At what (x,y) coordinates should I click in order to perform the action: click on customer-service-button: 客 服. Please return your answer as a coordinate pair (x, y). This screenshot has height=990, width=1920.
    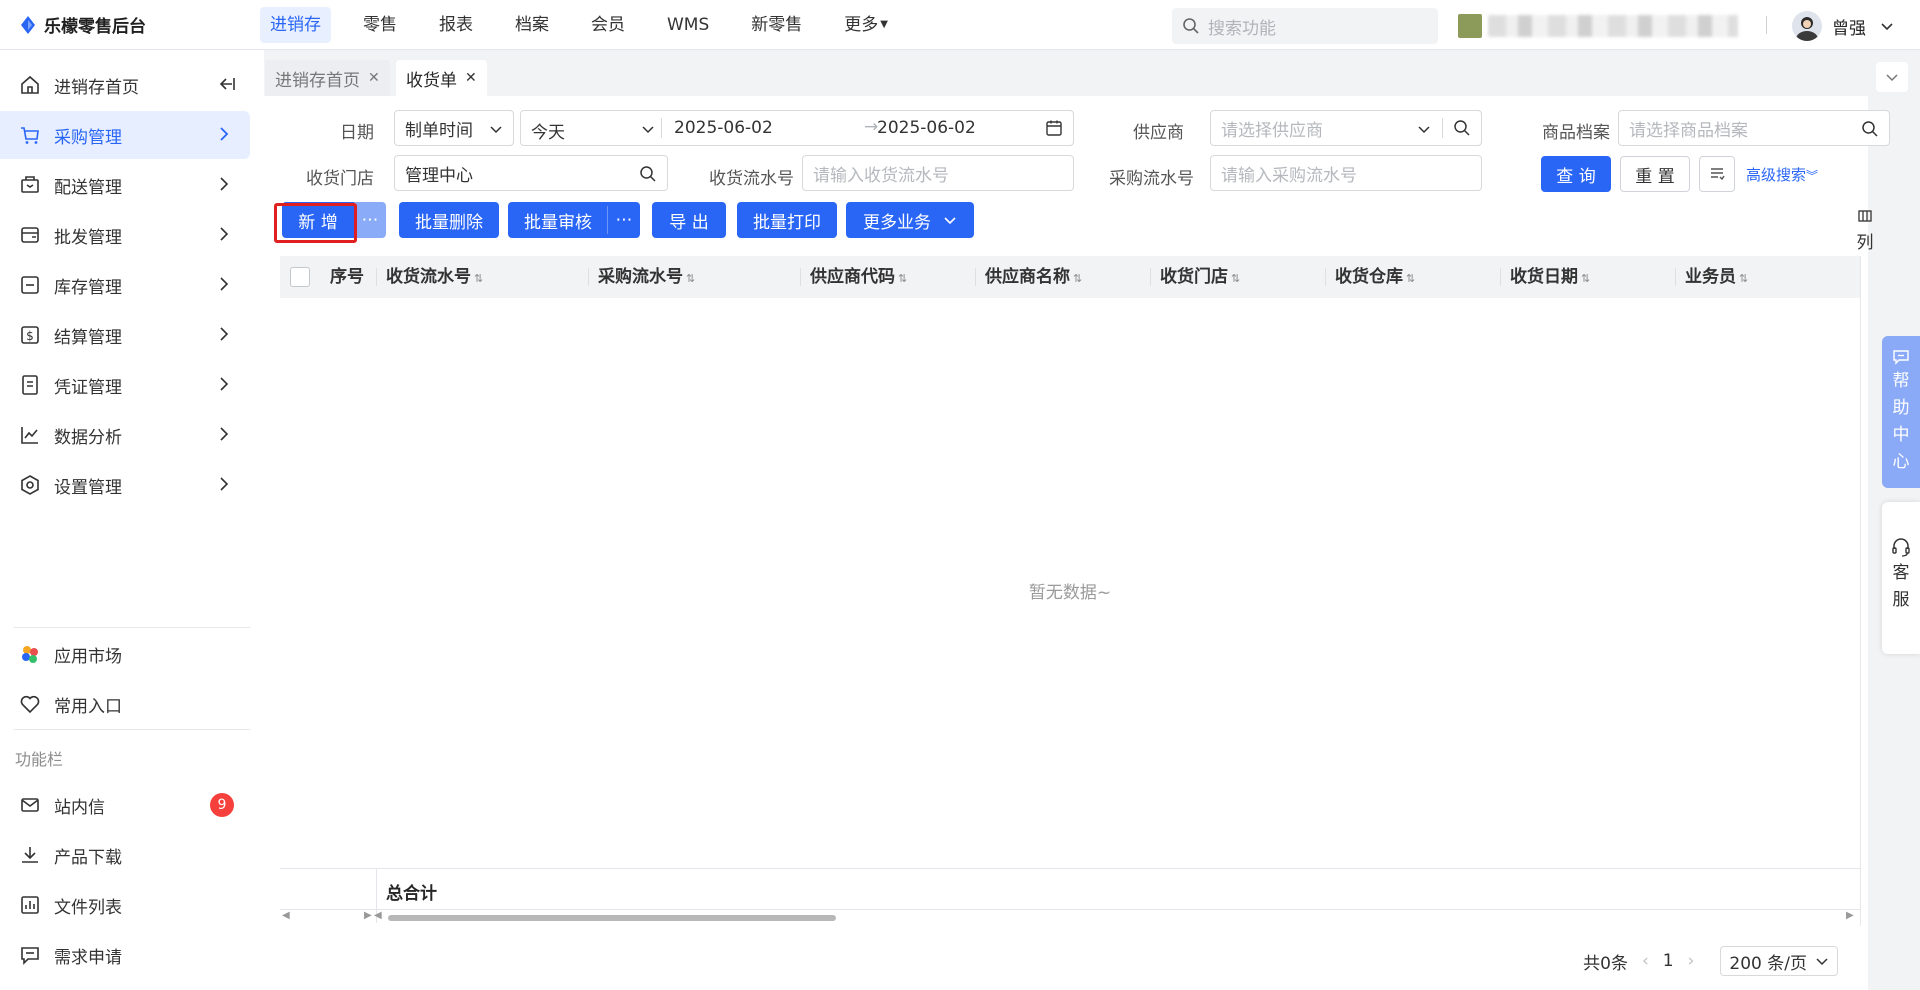
    Looking at the image, I should click on (1901, 578).